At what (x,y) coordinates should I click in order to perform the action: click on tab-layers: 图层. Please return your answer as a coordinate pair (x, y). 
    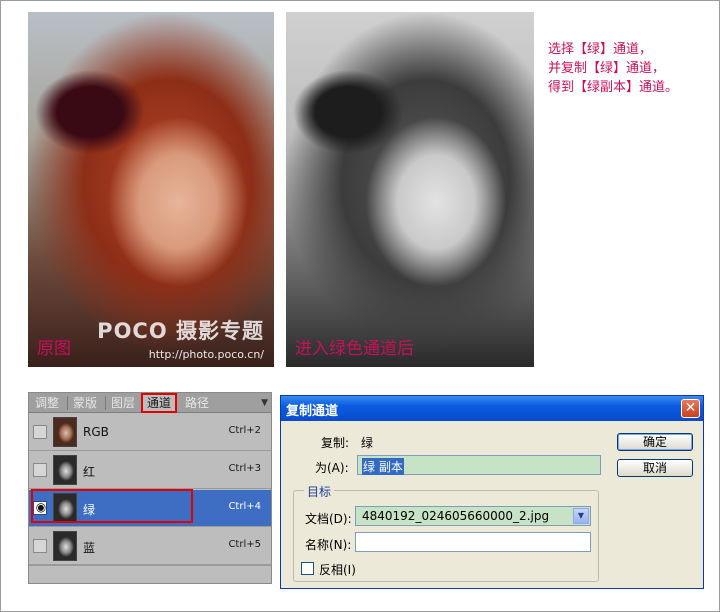
    Looking at the image, I should click on (123, 403).